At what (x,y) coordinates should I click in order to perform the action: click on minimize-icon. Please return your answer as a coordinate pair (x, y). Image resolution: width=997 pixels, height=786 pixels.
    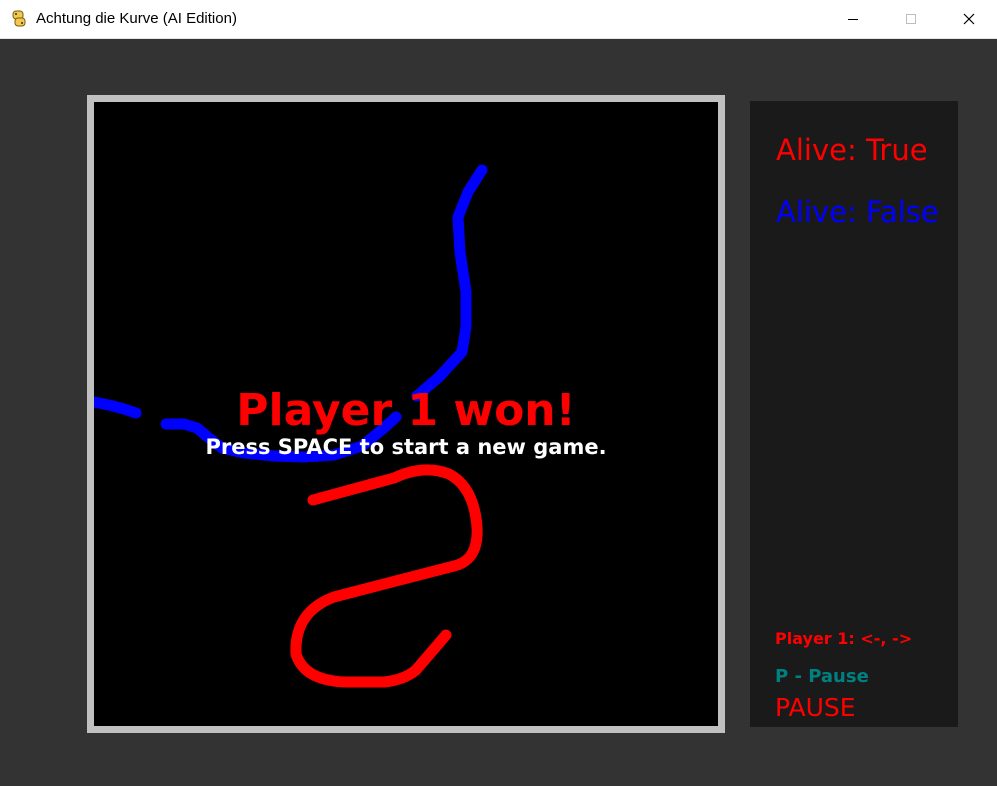
    Looking at the image, I should click on (853, 19).